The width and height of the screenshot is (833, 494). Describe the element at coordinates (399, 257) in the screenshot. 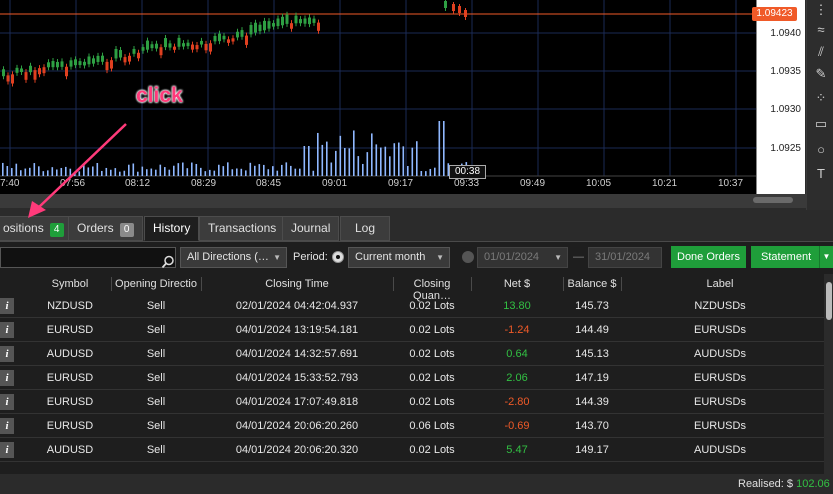

I see `period-select: Current month ▼` at that location.